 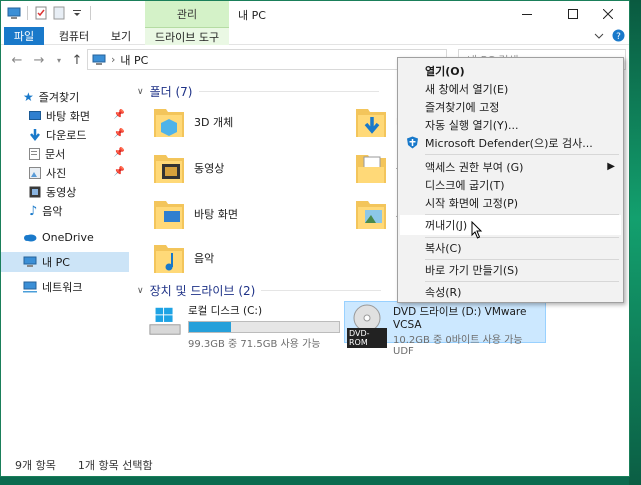 I want to click on documents-folder-icon, so click(x=371, y=169).